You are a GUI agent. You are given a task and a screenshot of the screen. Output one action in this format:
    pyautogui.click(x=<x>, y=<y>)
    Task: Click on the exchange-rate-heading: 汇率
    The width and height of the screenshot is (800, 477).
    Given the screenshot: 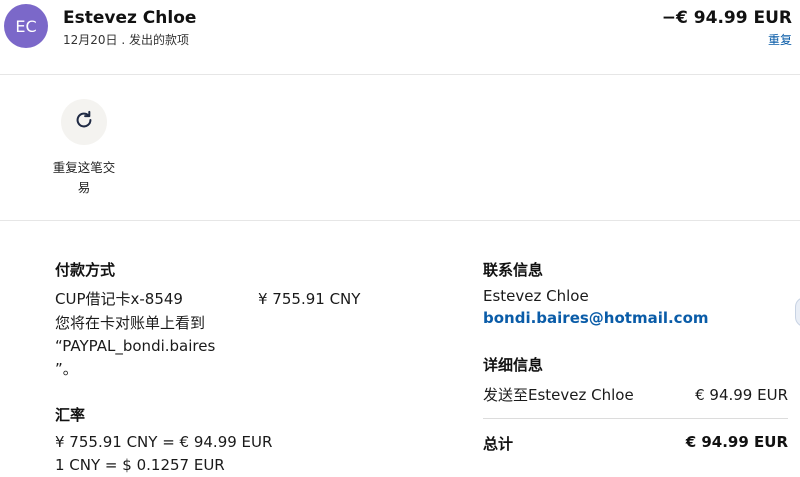 What is the action you would take?
    pyautogui.click(x=70, y=415)
    